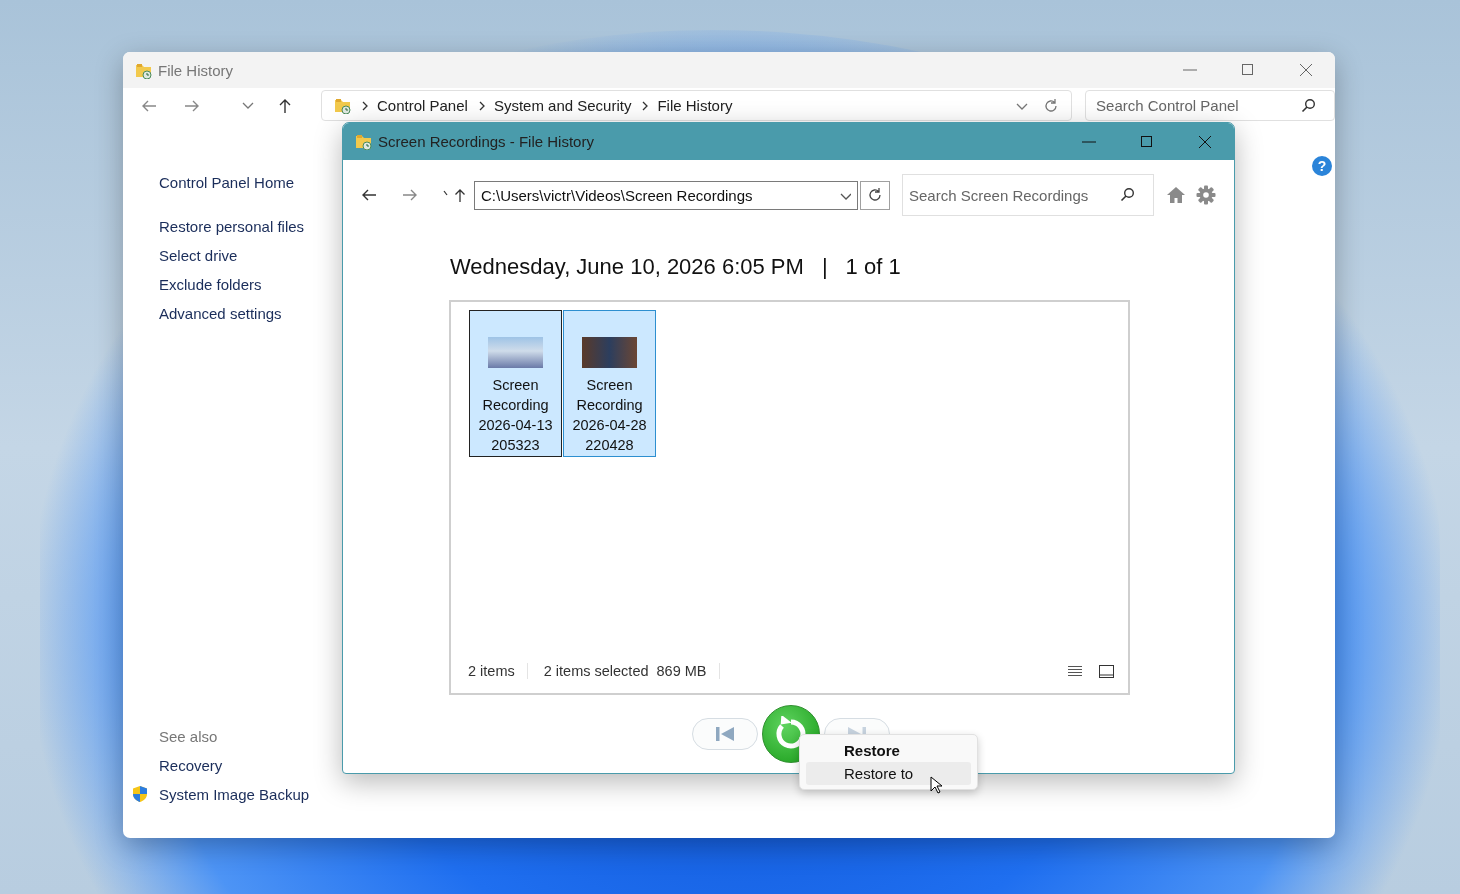 The width and height of the screenshot is (1460, 894). What do you see at coordinates (189, 736) in the screenshot?
I see `section-heading: See also` at bounding box center [189, 736].